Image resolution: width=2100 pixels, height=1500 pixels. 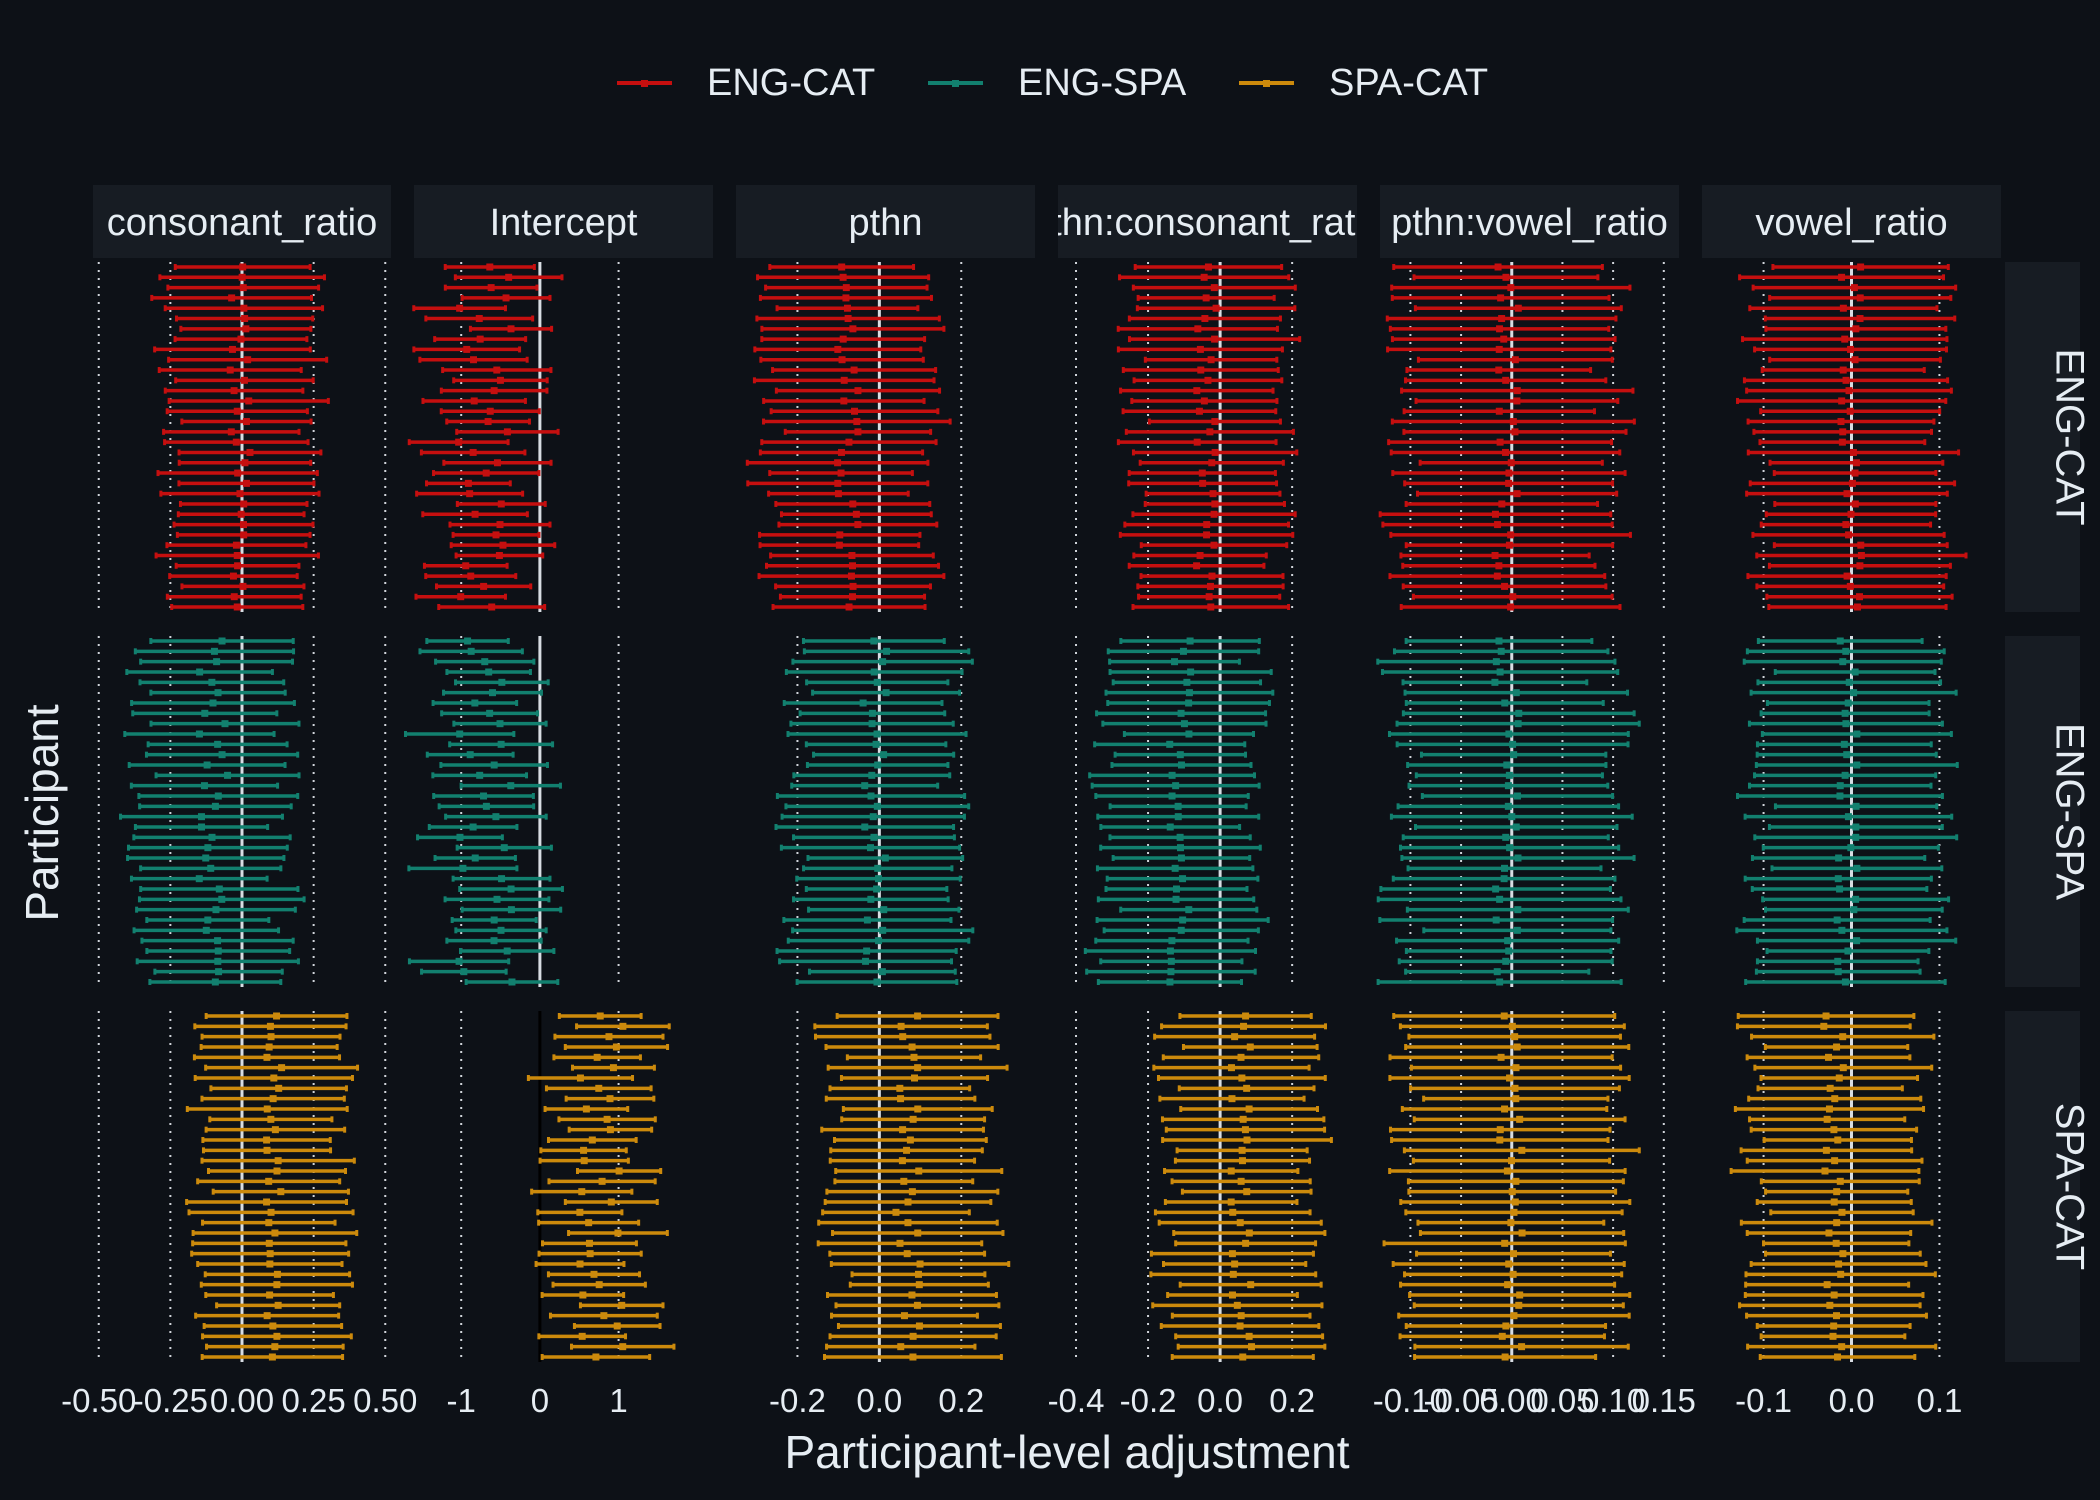 What do you see at coordinates (1852, 1400) in the screenshot?
I see `x-tick-label: 0.0` at bounding box center [1852, 1400].